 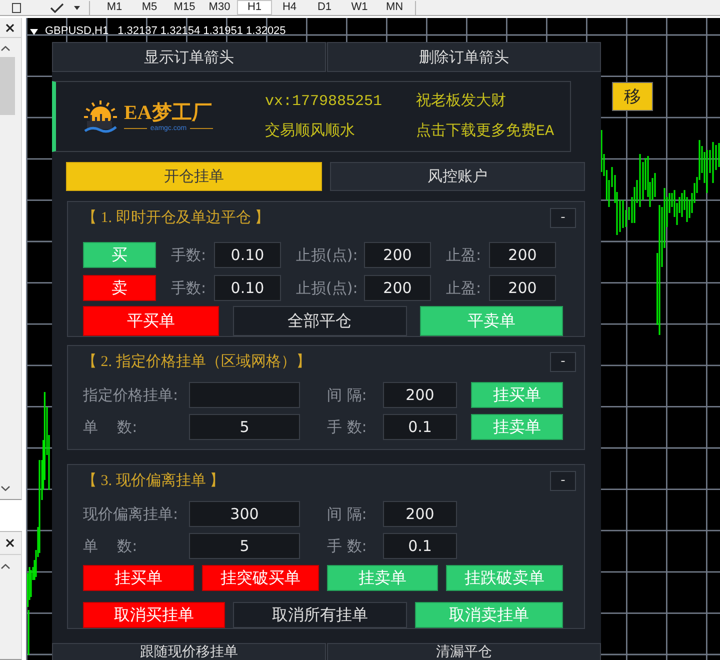 What do you see at coordinates (359, 7) in the screenshot?
I see `timeframe-button: W1` at bounding box center [359, 7].